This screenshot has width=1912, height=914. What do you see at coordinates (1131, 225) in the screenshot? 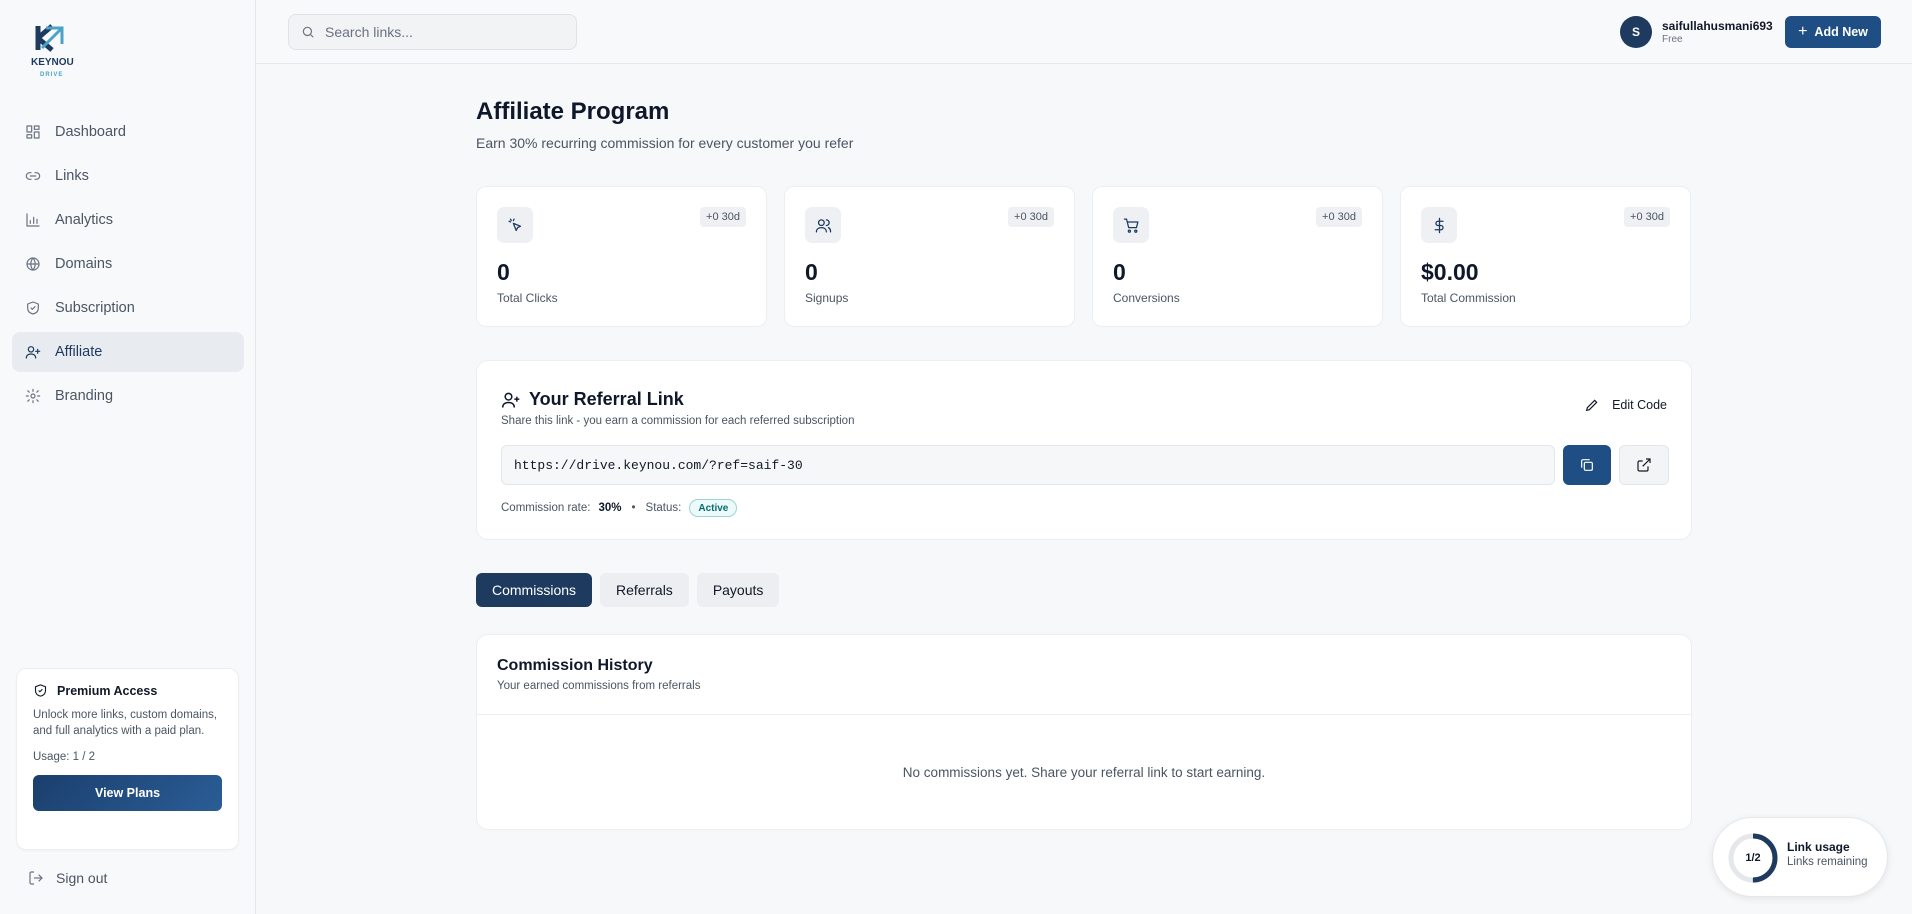
I see `cart-icon` at bounding box center [1131, 225].